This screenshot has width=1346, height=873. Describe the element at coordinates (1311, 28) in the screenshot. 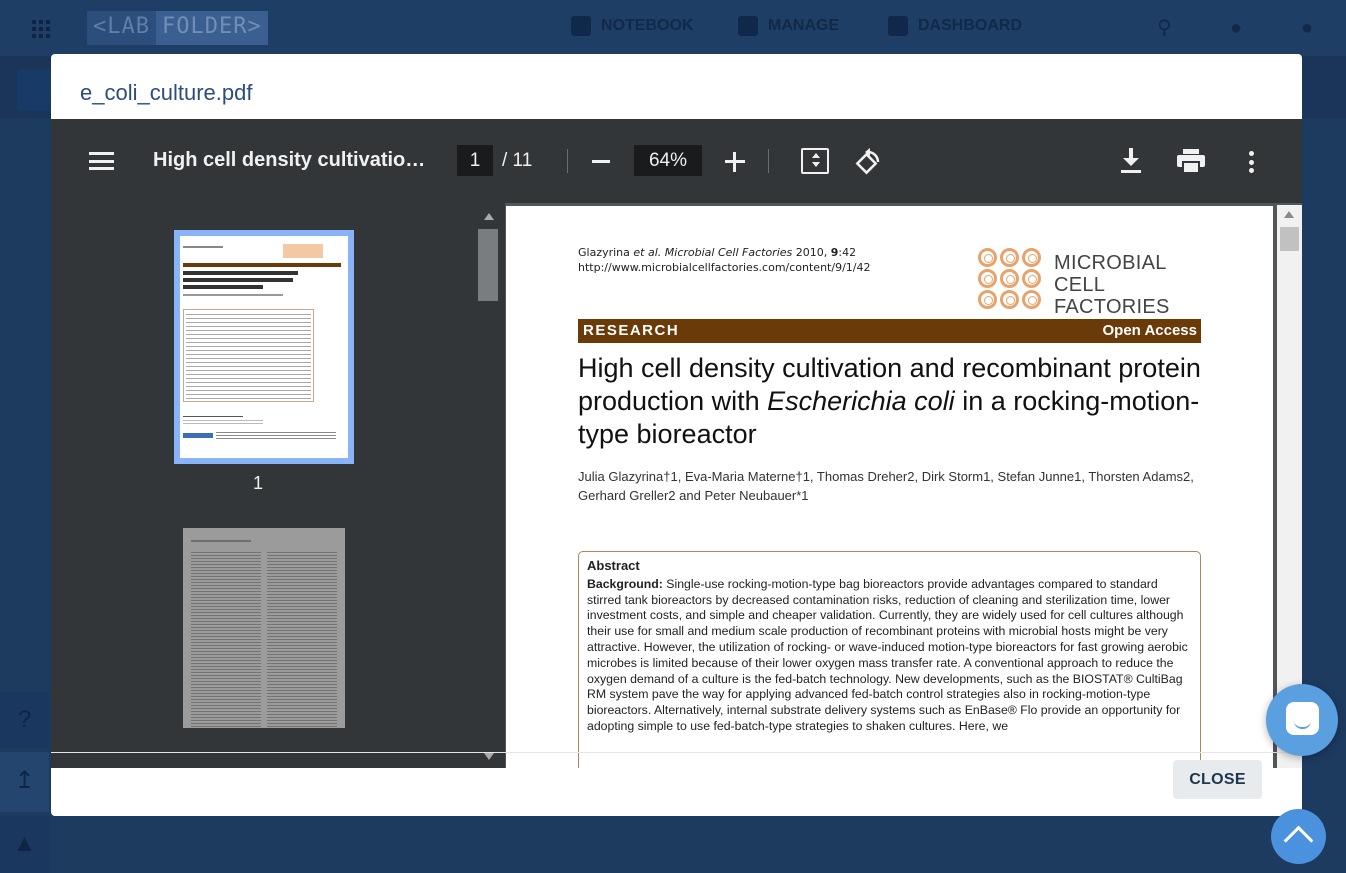

I see `user-icon: ●` at that location.